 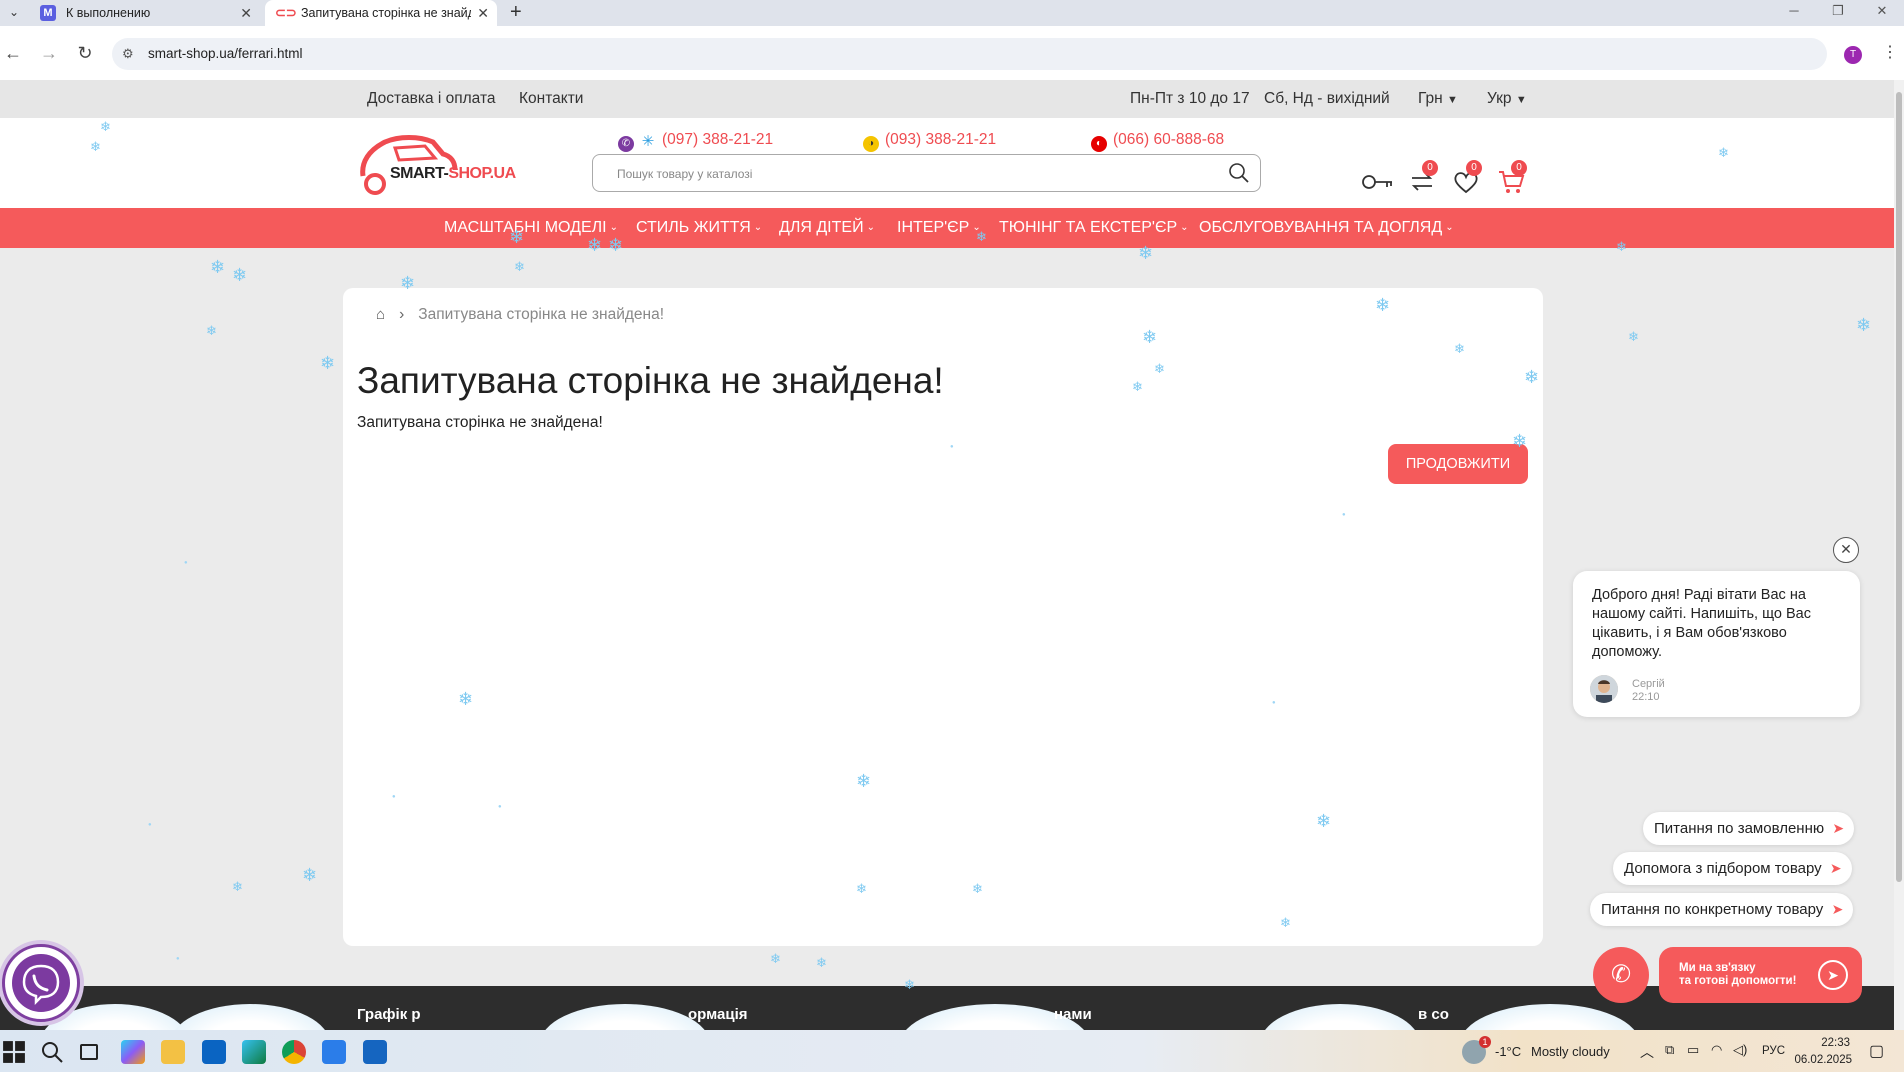 What do you see at coordinates (1508, 1051) in the screenshot?
I see `weather-temp: -1°C` at bounding box center [1508, 1051].